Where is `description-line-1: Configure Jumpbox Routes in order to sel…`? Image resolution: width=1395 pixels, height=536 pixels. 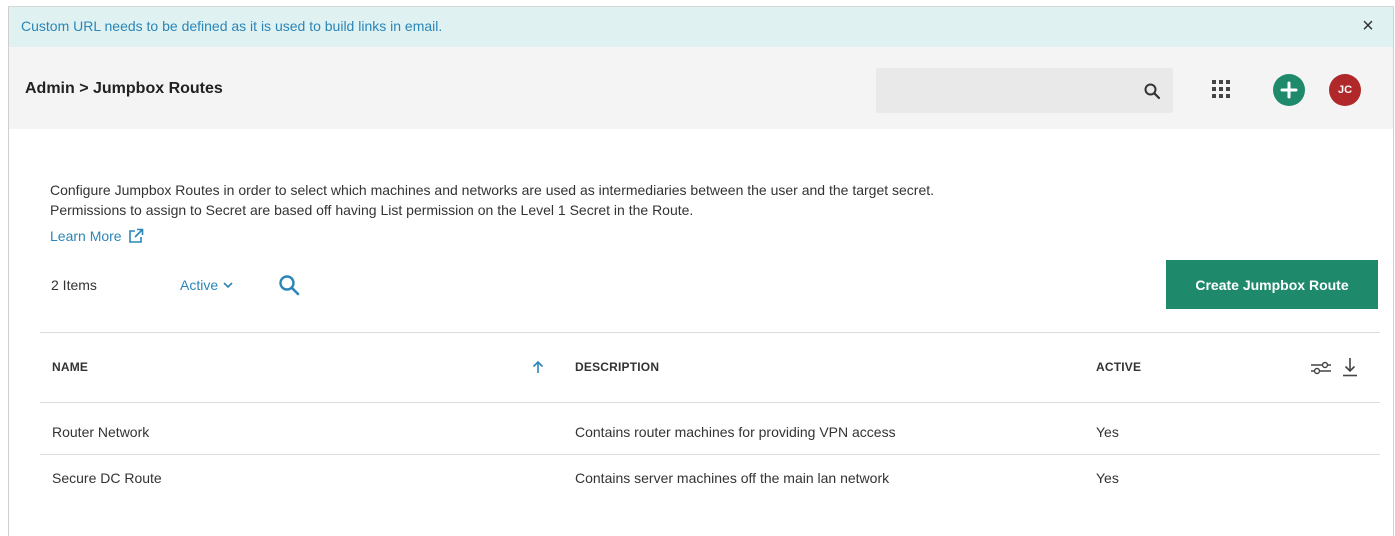
description-line-1: Configure Jumpbox Routes in order to sel… is located at coordinates (492, 190).